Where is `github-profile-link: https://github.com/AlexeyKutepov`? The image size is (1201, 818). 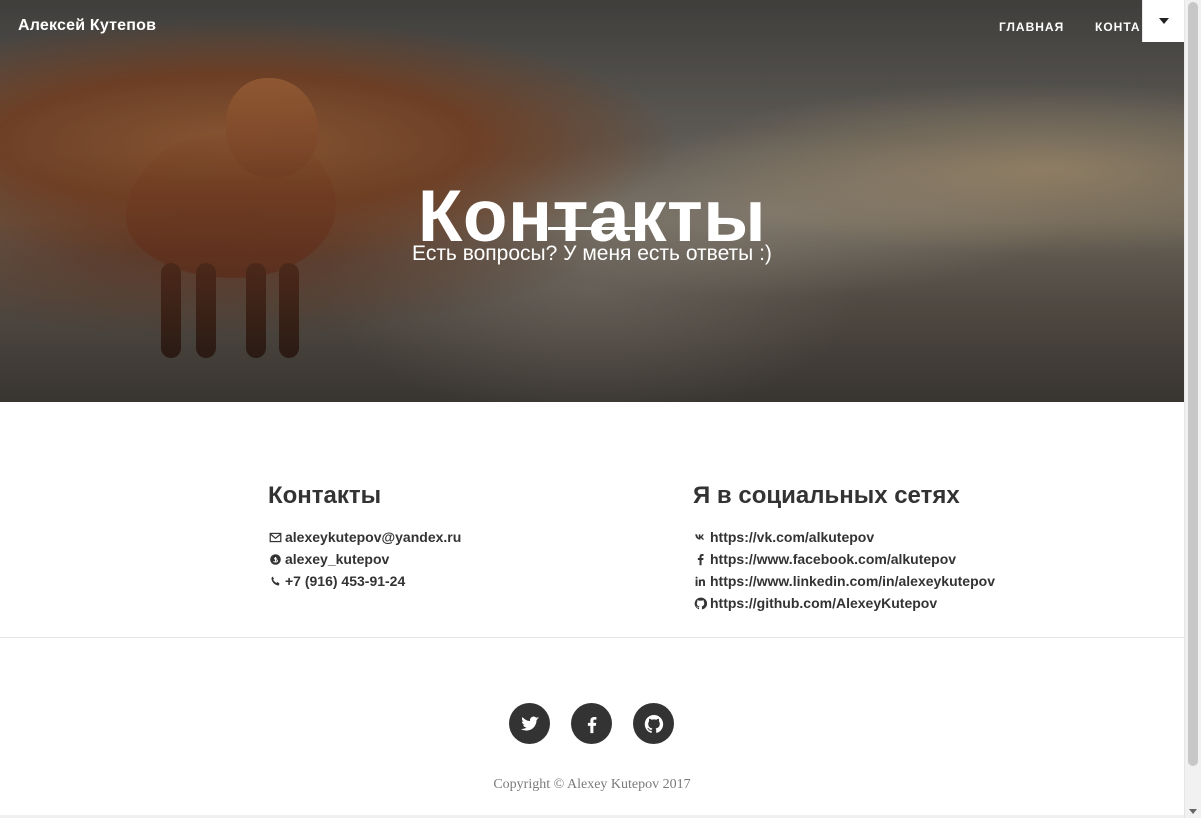 github-profile-link: https://github.com/AlexeyKutepov is located at coordinates (823, 603).